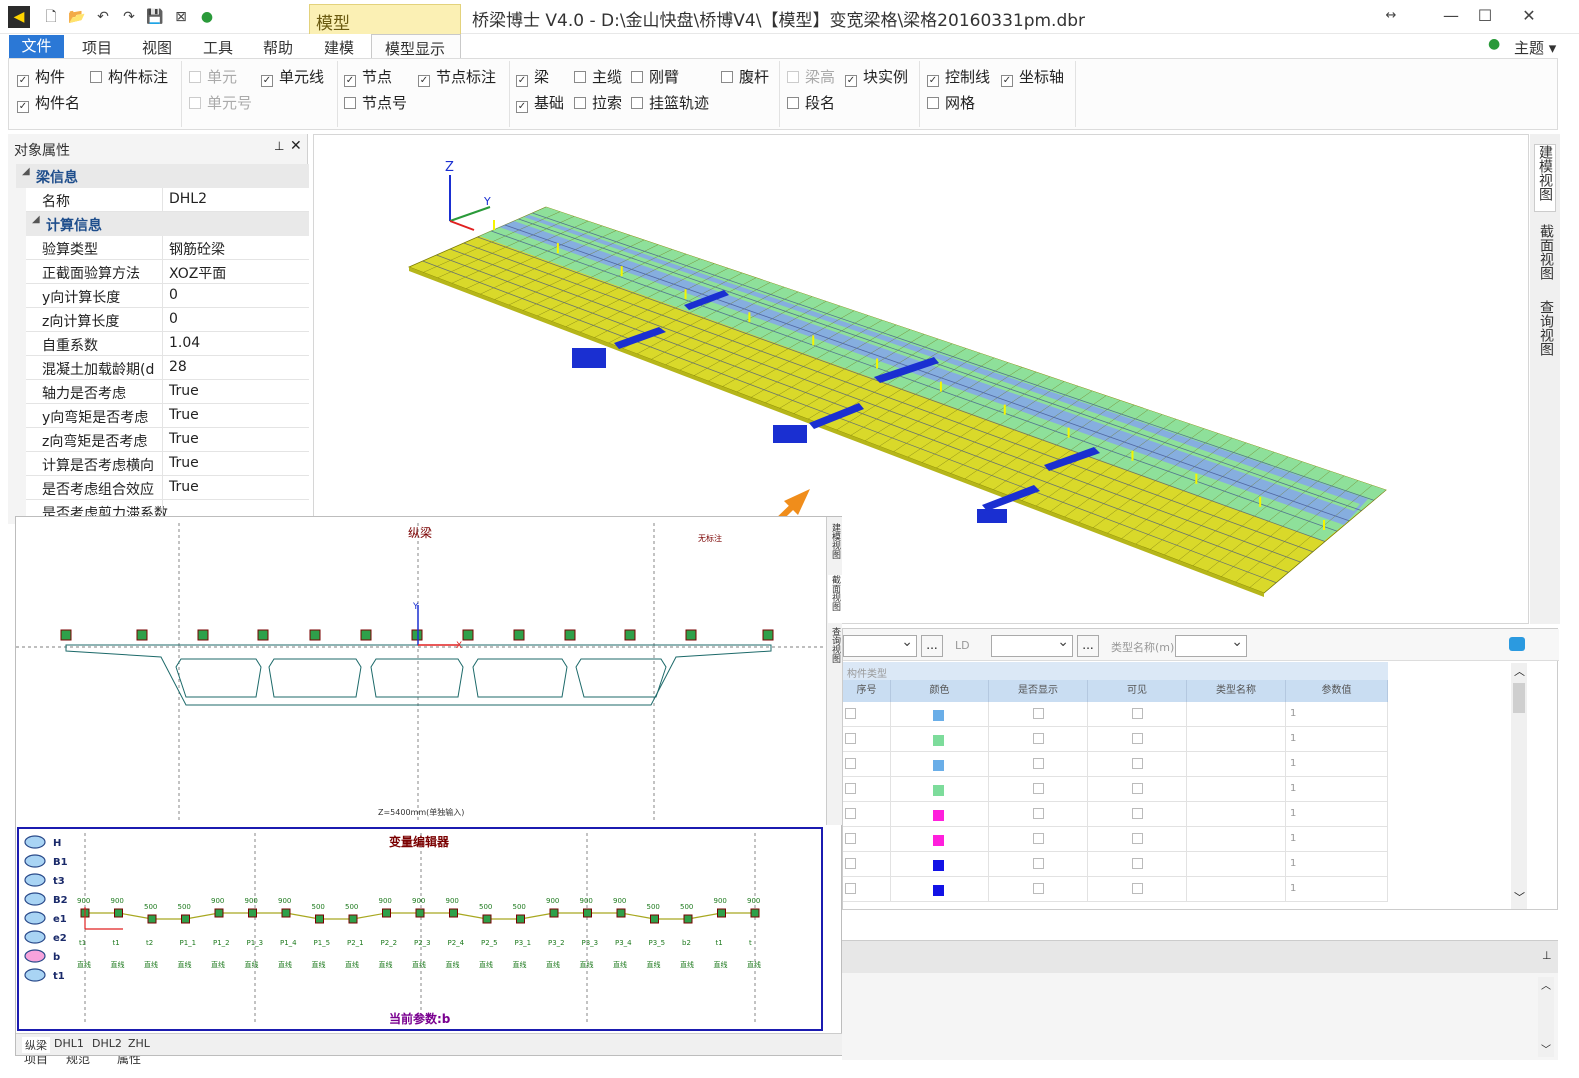  Describe the element at coordinates (213, 76) in the screenshot. I see `option-element: 单元` at that location.